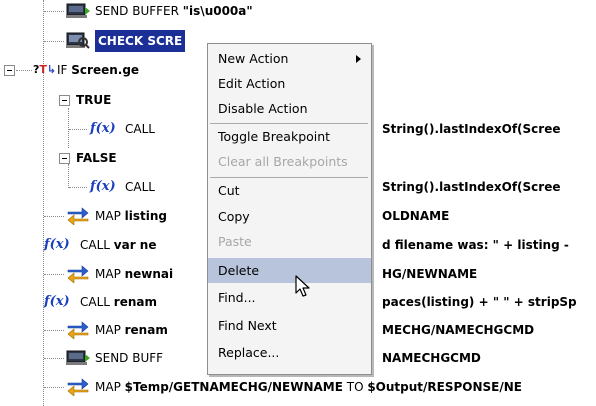 This screenshot has height=406, width=596. I want to click on tree-row-map: MAP newnai, so click(100, 274).